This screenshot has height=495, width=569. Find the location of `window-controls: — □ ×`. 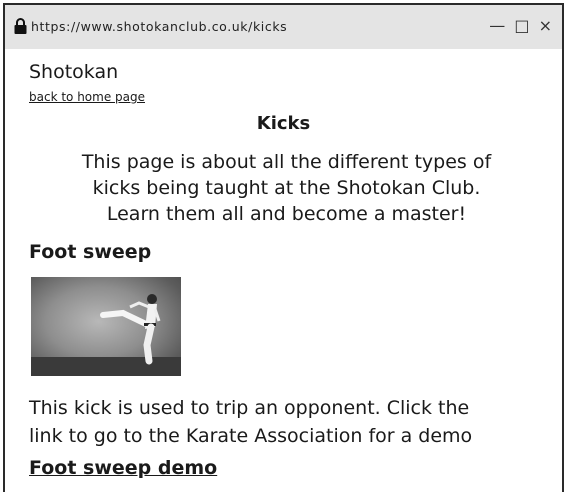

window-controls: — □ × is located at coordinates (521, 25).